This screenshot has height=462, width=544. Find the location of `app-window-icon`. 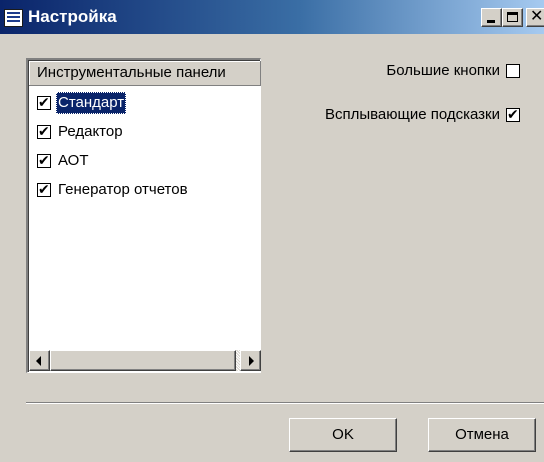

app-window-icon is located at coordinates (13, 18).